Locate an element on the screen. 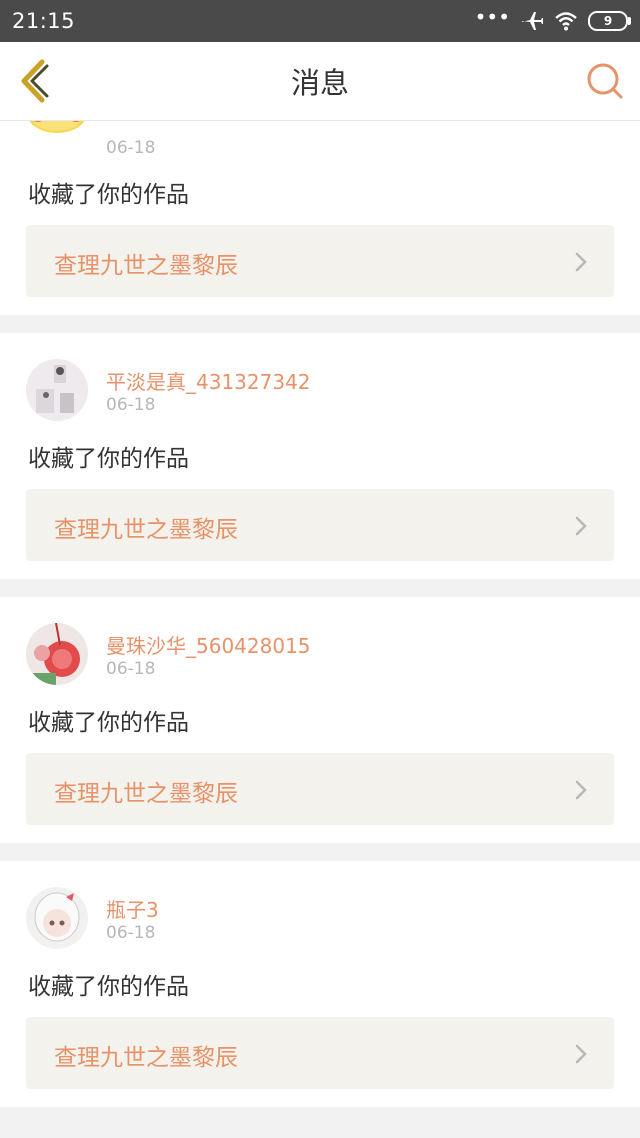 This screenshot has height=1138, width=640. page-title: 消息 is located at coordinates (319, 83).